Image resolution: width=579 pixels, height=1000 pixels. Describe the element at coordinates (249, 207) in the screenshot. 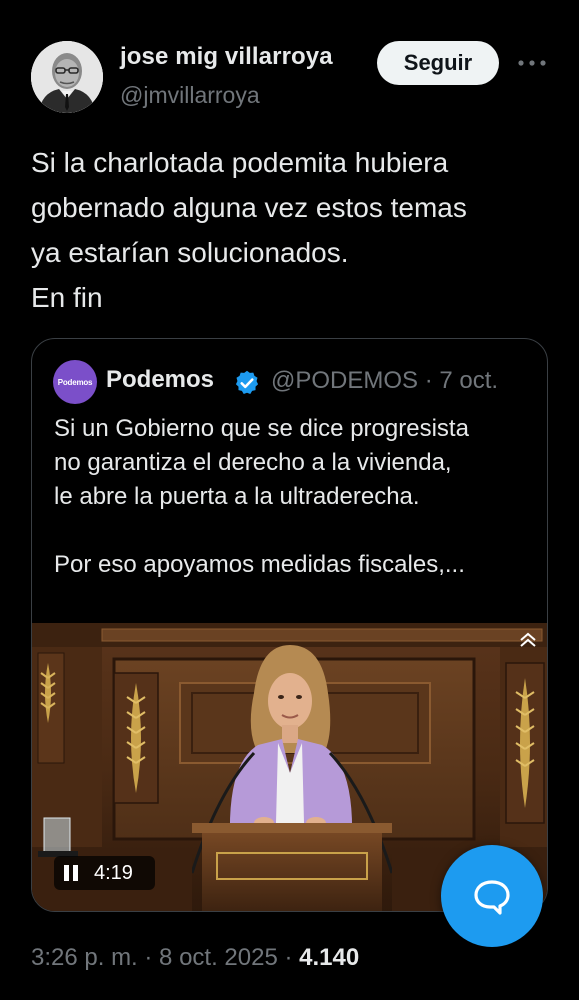

I see `tweet-text-line: gobernado alguna vez estos temas` at that location.